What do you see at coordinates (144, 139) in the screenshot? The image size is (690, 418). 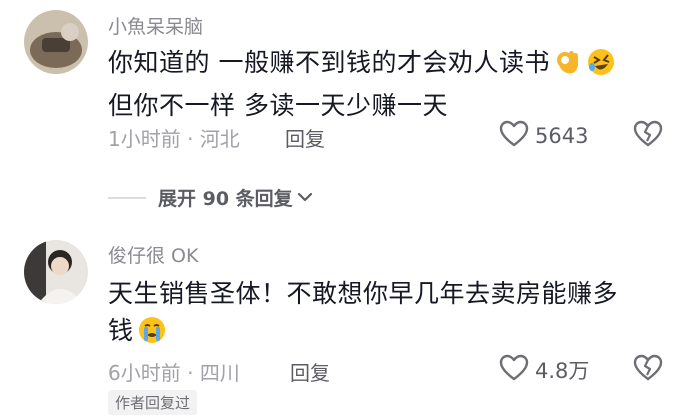 I see `comment-time: 1小时前` at bounding box center [144, 139].